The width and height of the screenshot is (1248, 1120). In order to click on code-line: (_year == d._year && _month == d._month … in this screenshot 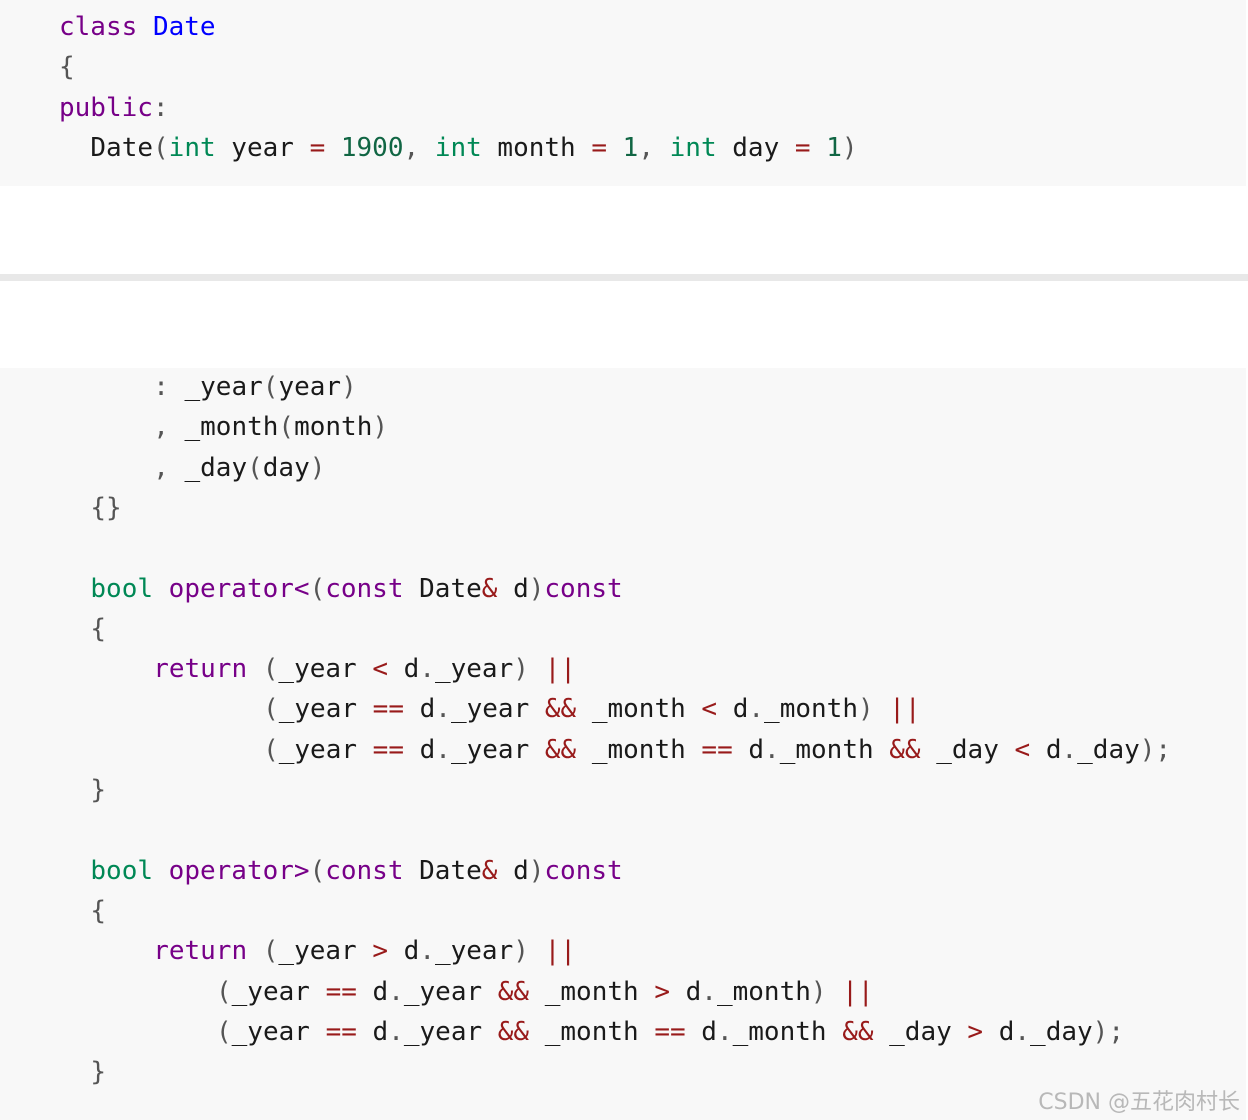, I will do `click(670, 1032)`.